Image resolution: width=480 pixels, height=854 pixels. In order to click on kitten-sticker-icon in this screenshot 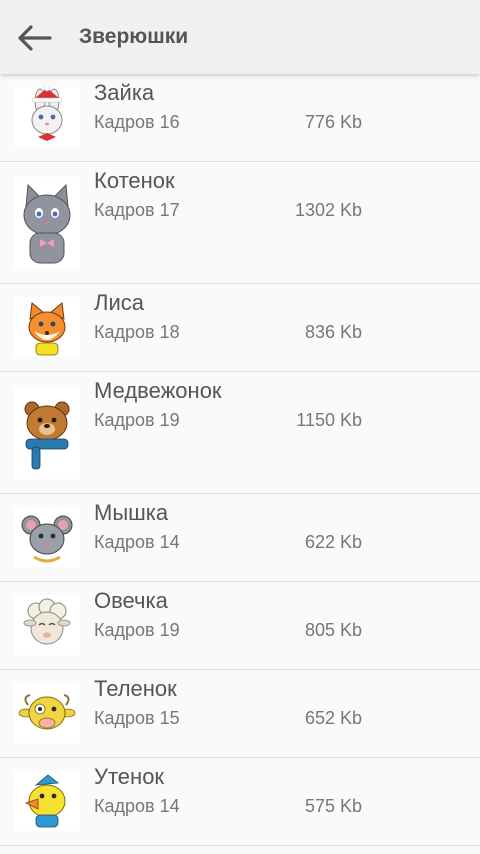, I will do `click(47, 223)`.